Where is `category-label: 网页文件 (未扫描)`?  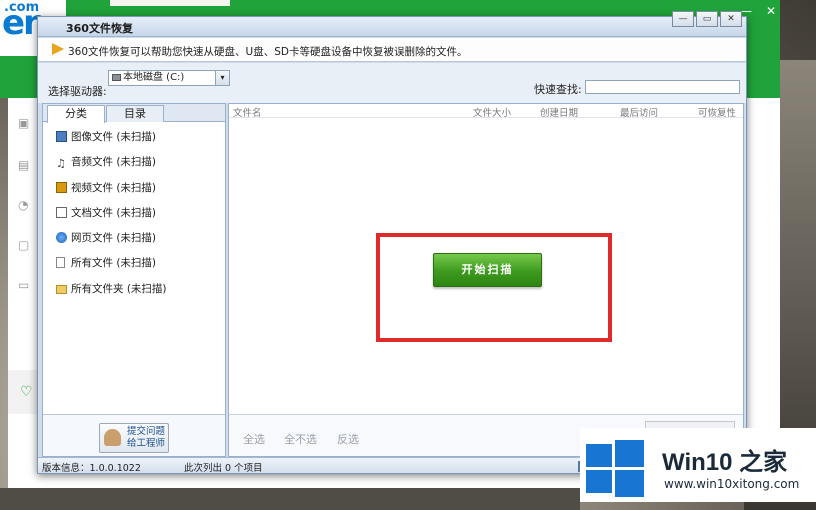 category-label: 网页文件 (未扫描) is located at coordinates (114, 238).